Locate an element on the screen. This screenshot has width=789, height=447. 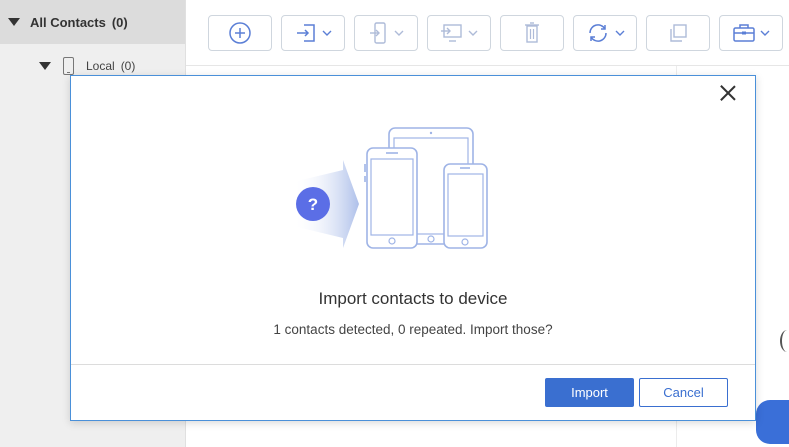
import-button is located at coordinates (313, 33).